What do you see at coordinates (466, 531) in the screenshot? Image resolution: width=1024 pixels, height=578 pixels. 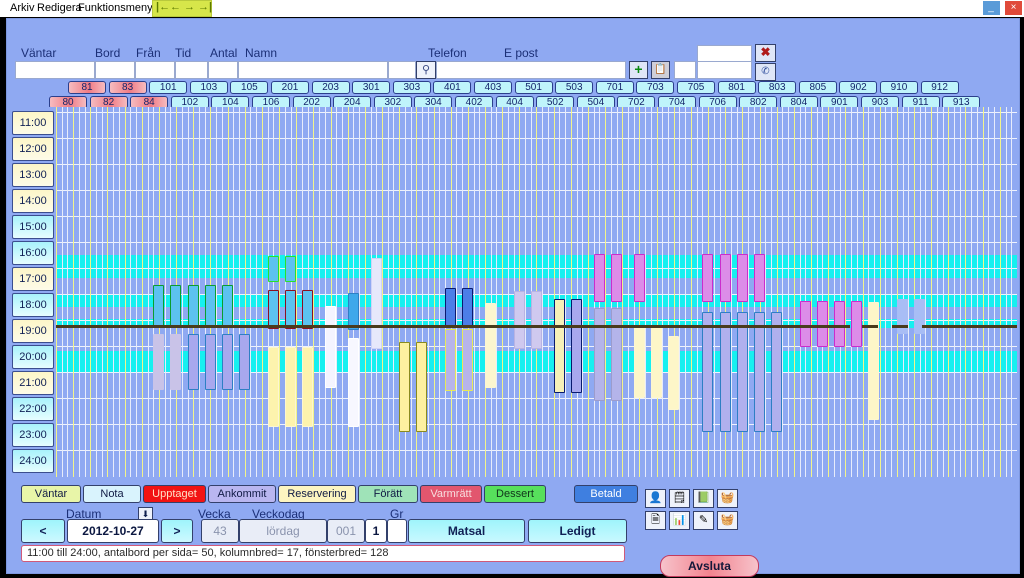 I see `matsal-button: Matsal` at bounding box center [466, 531].